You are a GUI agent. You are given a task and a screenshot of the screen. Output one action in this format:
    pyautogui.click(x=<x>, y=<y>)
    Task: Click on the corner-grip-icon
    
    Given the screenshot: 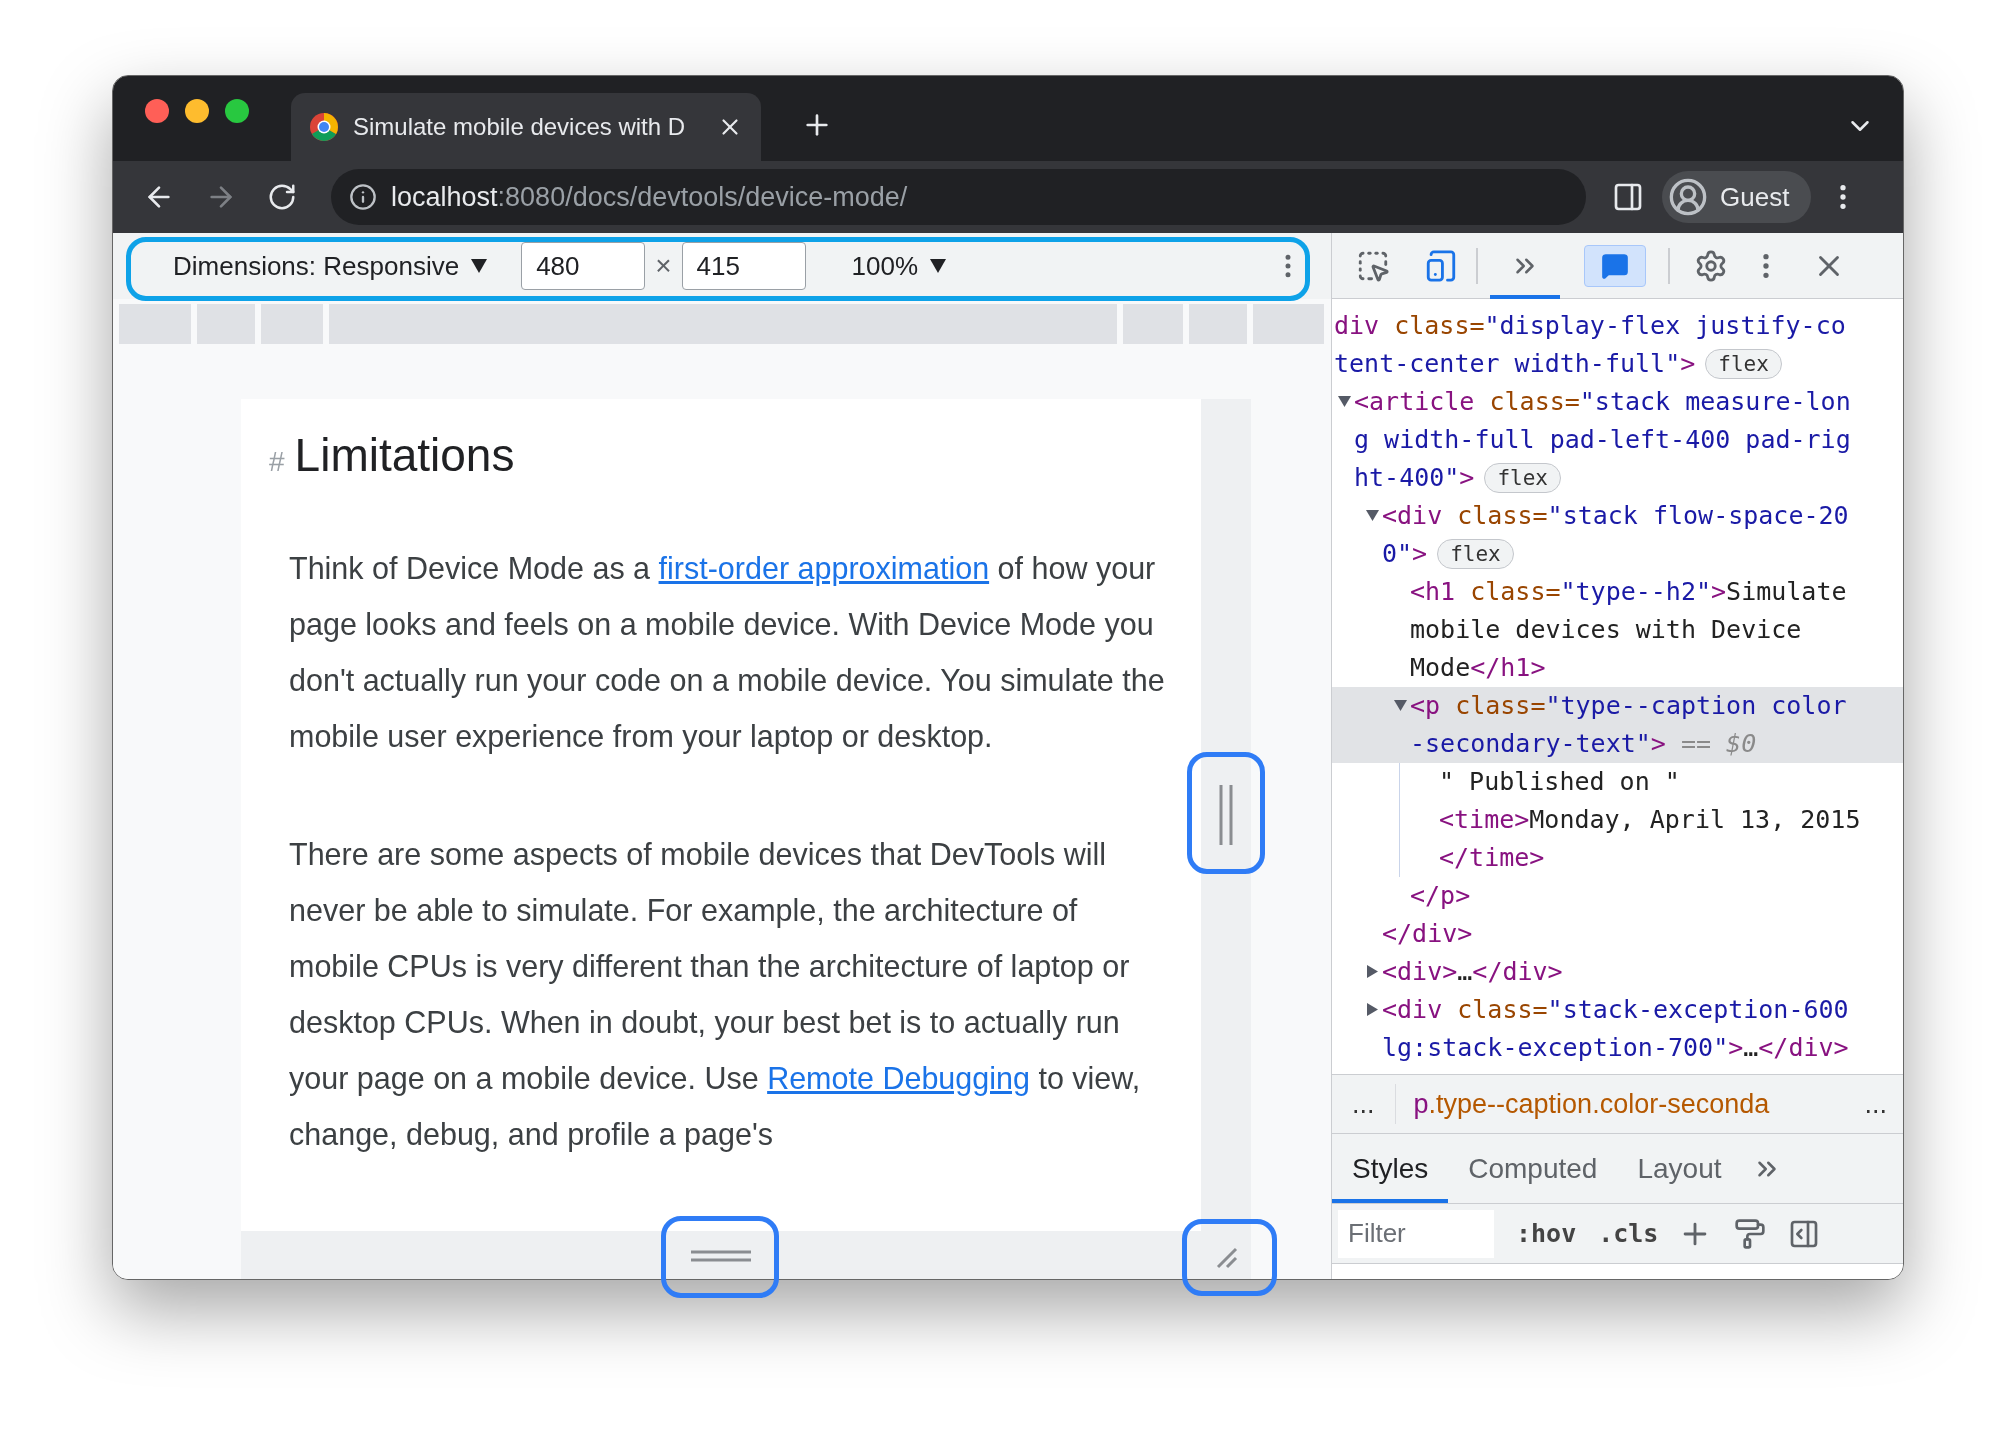 What is the action you would take?
    pyautogui.click(x=1226, y=1257)
    